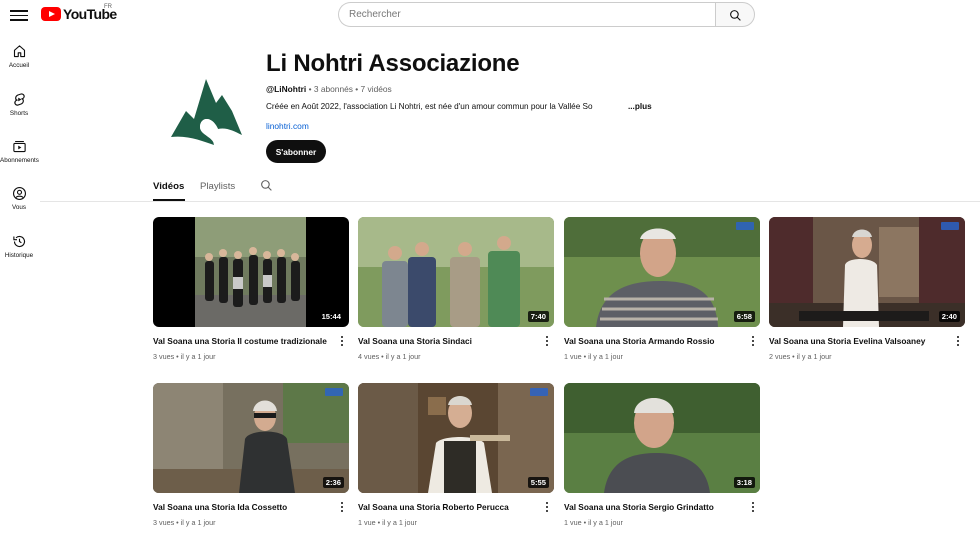  Describe the element at coordinates (538, 316) in the screenshot. I see `video-duration: 7:40` at that location.